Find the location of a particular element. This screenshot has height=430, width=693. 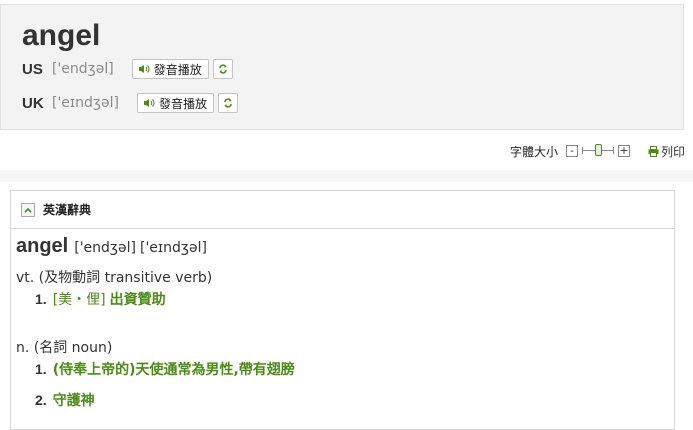

slider-thumb is located at coordinates (598, 150).